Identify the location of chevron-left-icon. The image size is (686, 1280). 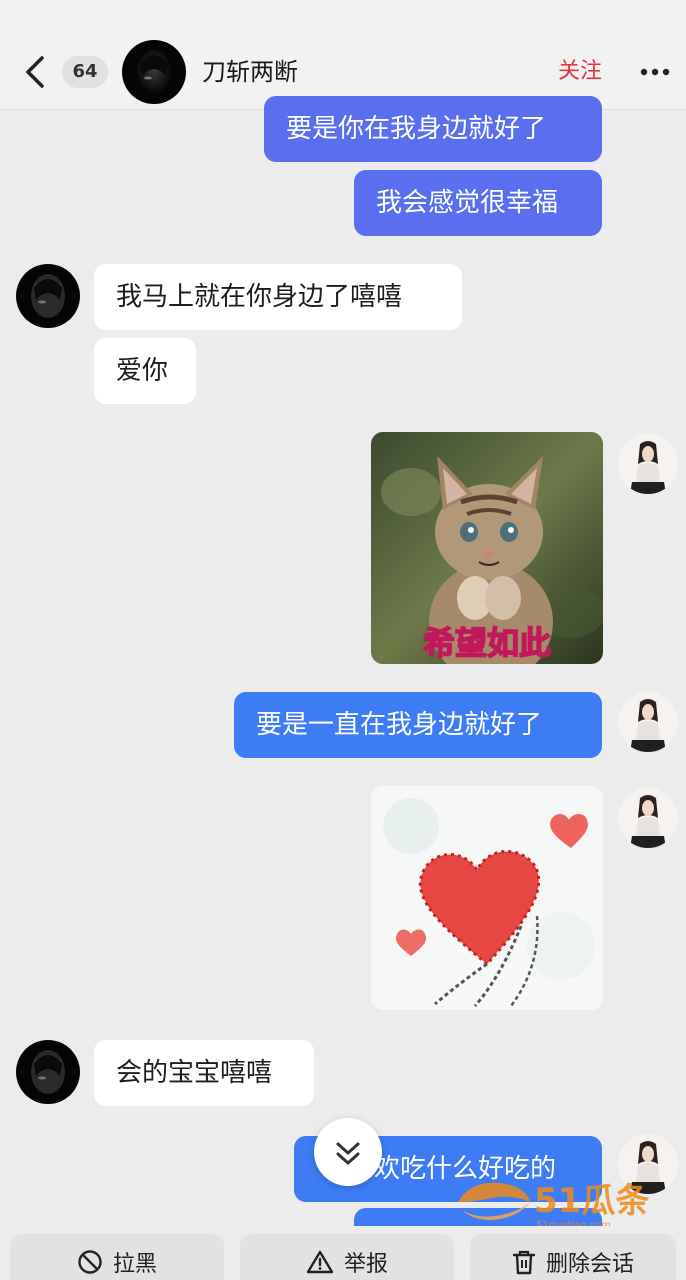
(35, 72).